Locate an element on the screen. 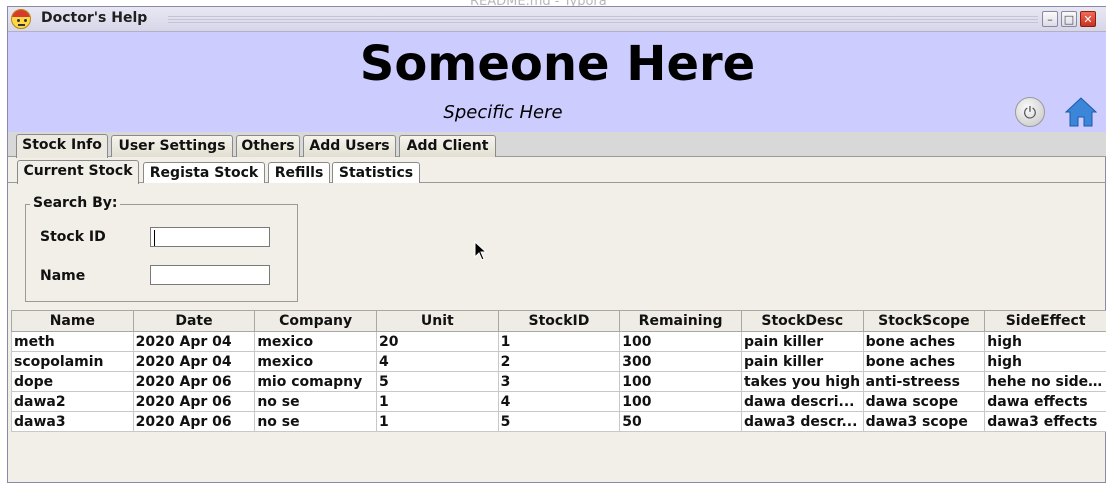 Image resolution: width=1106 pixels, height=483 pixels. page-subtitle: Specific Here is located at coordinates (503, 112).